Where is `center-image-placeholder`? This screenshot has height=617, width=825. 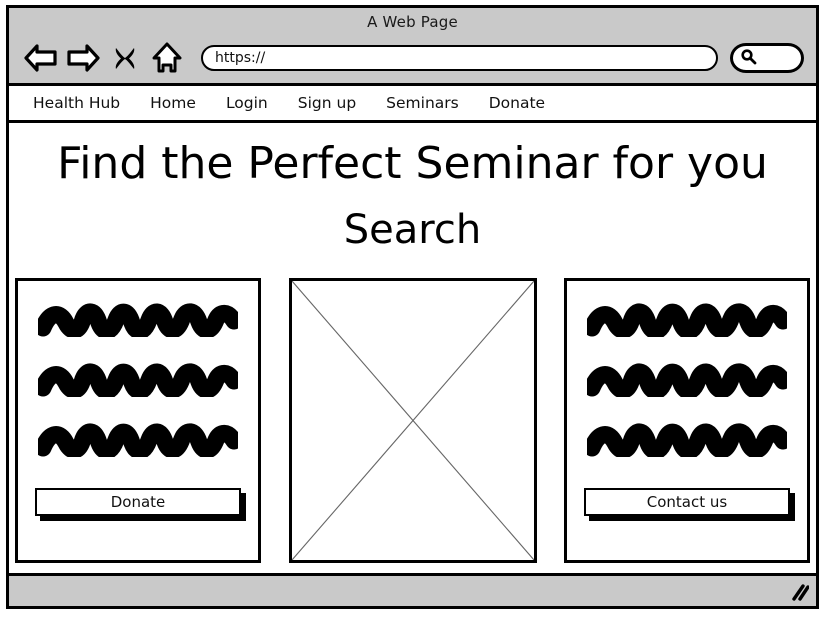 center-image-placeholder is located at coordinates (412, 420).